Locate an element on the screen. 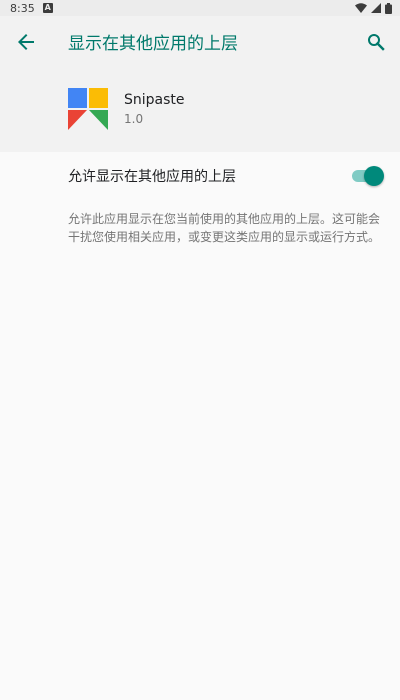 The image size is (400, 700). permission-title: 允许显示在其他应用的上层 is located at coordinates (152, 177).